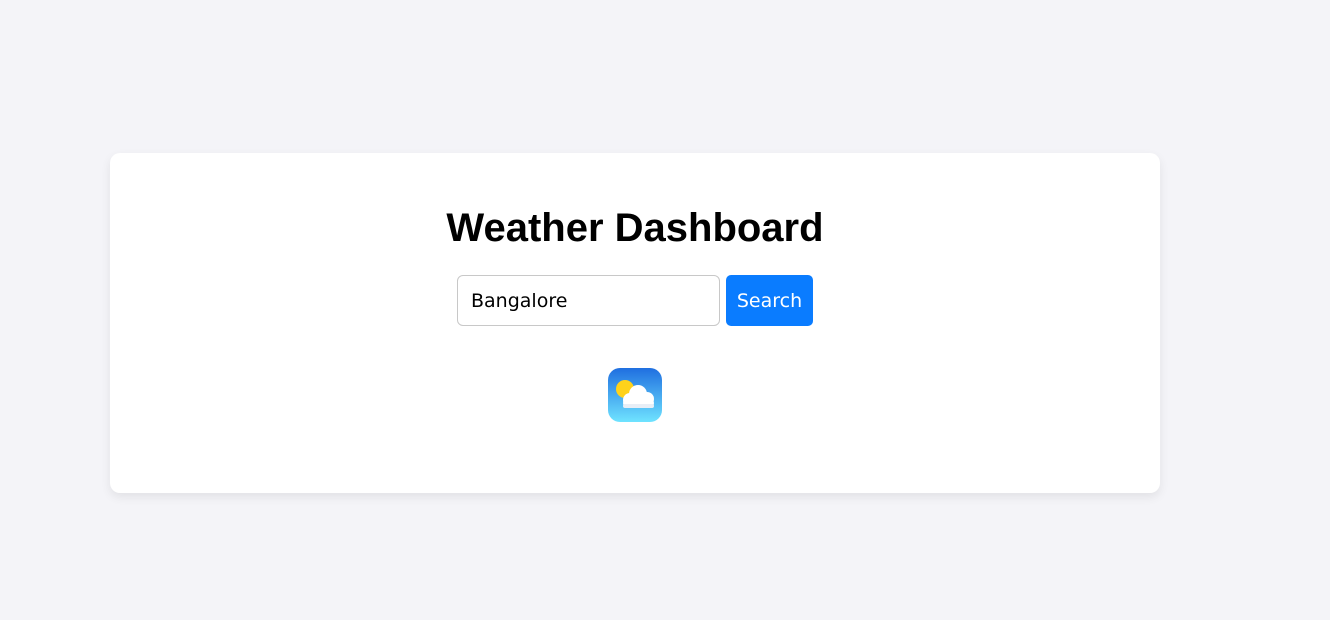  What do you see at coordinates (588, 300) in the screenshot?
I see `city-search-input` at bounding box center [588, 300].